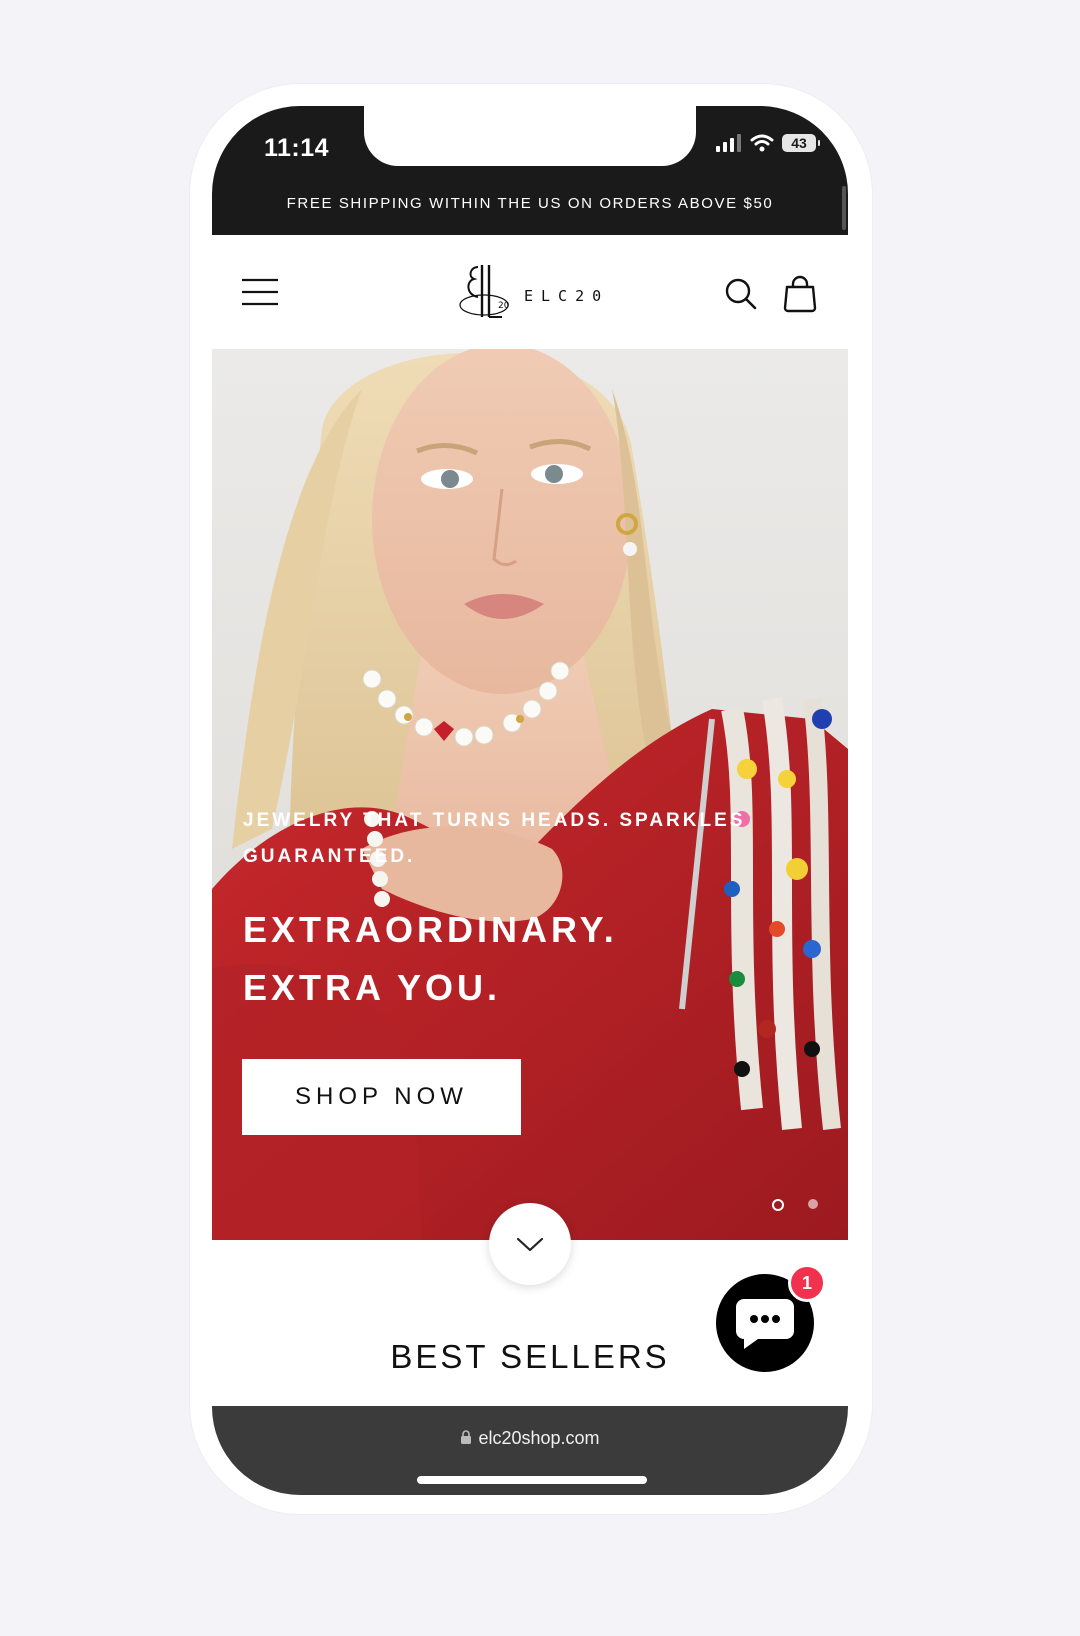  I want to click on shop-now-button: SHOP NOW, so click(381, 1097).